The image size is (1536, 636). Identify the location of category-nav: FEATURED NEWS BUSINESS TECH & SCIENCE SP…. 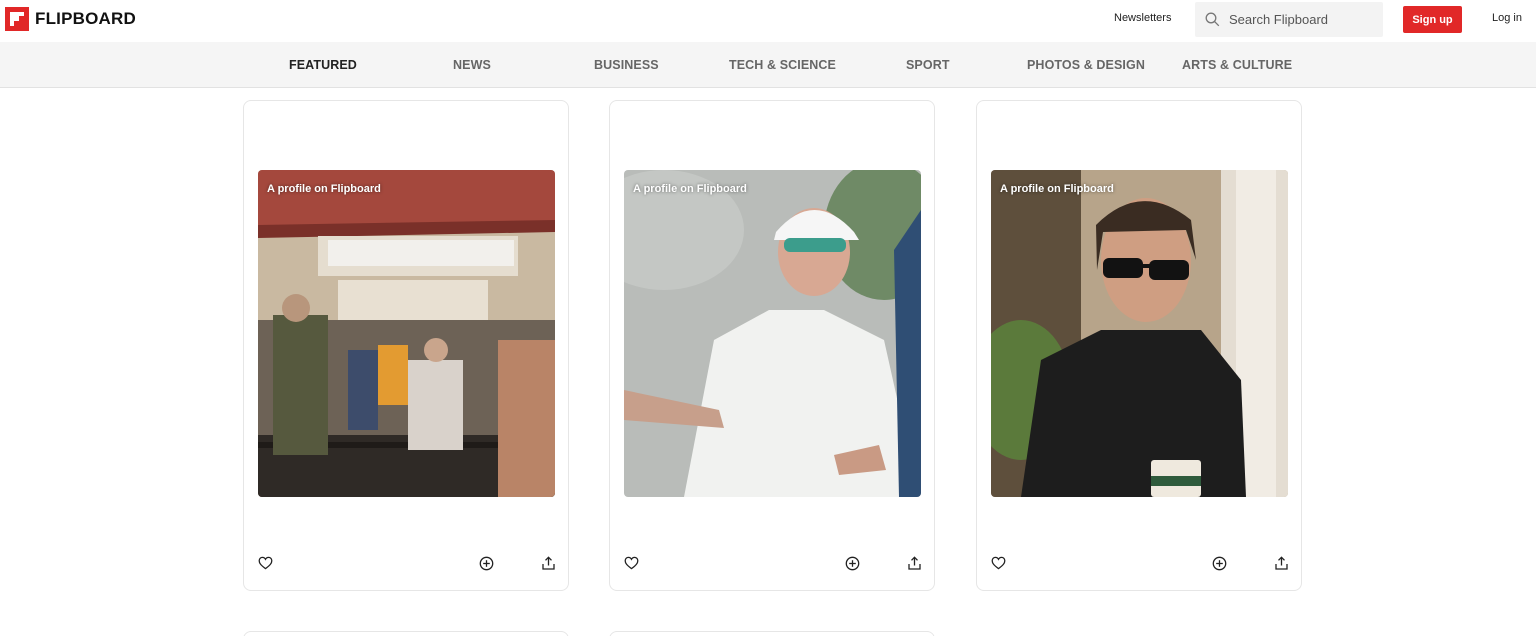
(768, 65).